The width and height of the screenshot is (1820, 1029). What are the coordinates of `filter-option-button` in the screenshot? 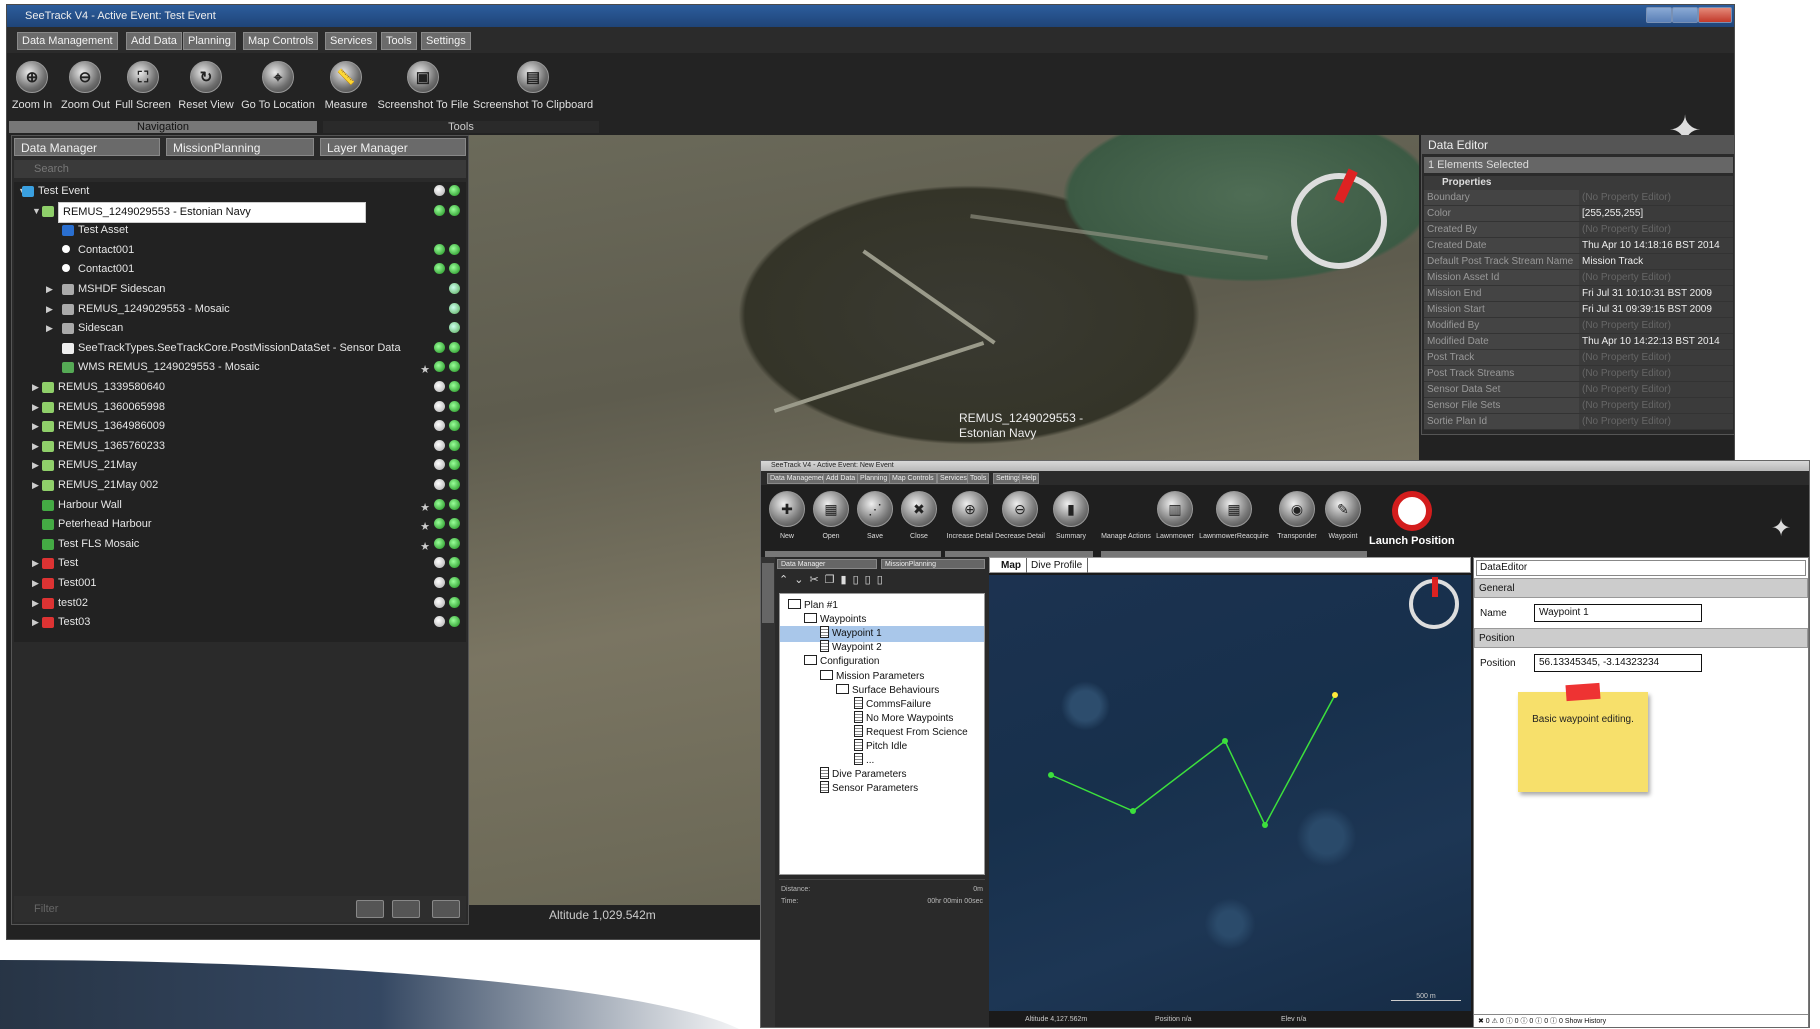 It's located at (370, 909).